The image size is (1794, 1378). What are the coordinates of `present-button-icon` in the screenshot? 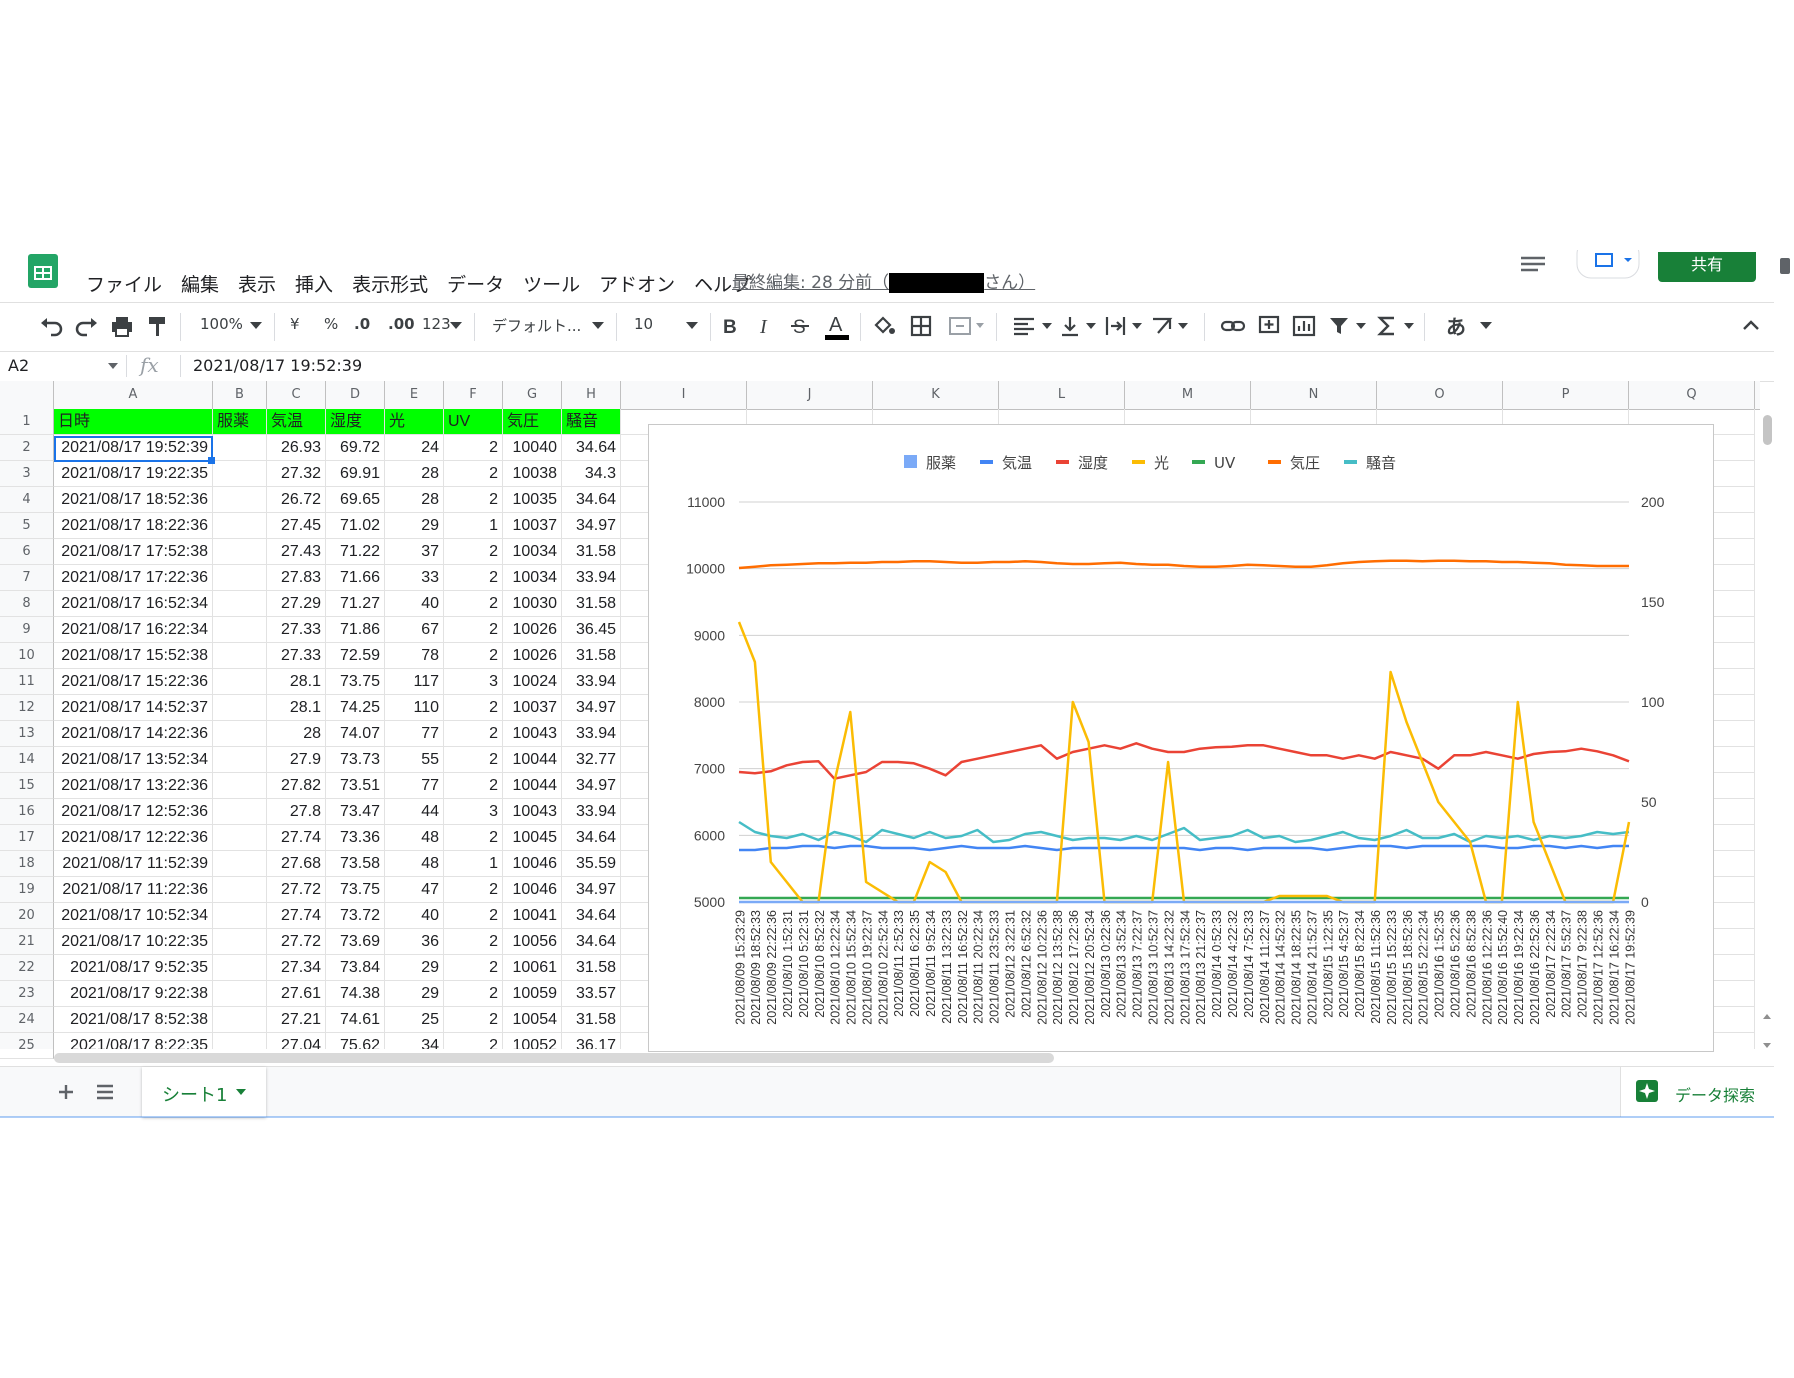 It's located at (1608, 265).